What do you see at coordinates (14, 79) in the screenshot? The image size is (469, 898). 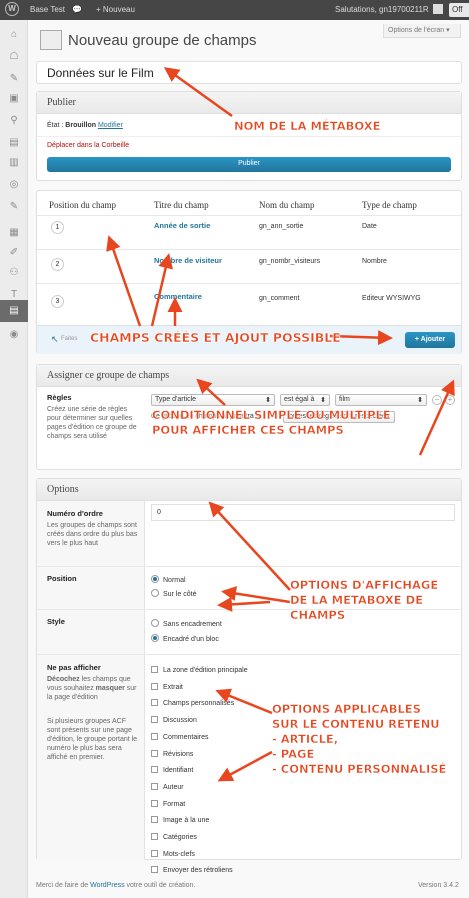 I see `posts-icon: ✎` at bounding box center [14, 79].